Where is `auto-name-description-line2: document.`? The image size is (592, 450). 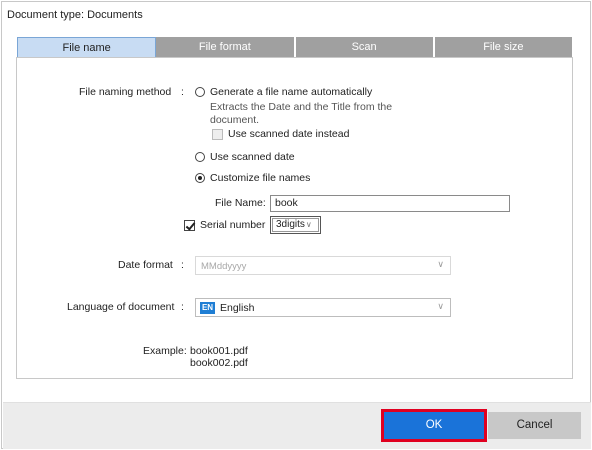 auto-name-description-line2: document. is located at coordinates (235, 120).